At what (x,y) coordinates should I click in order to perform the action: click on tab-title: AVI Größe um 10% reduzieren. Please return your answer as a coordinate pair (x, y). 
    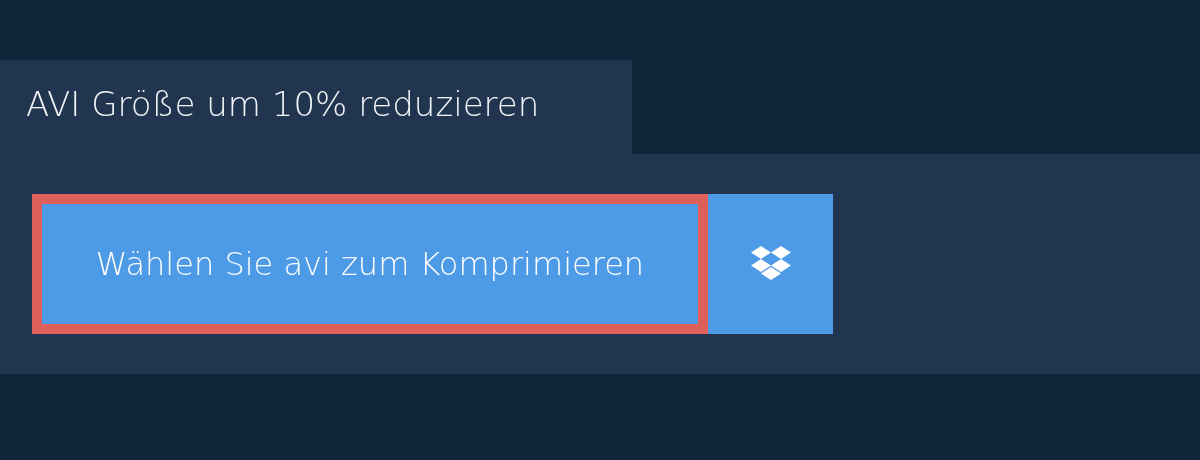
    Looking at the image, I should click on (316, 107).